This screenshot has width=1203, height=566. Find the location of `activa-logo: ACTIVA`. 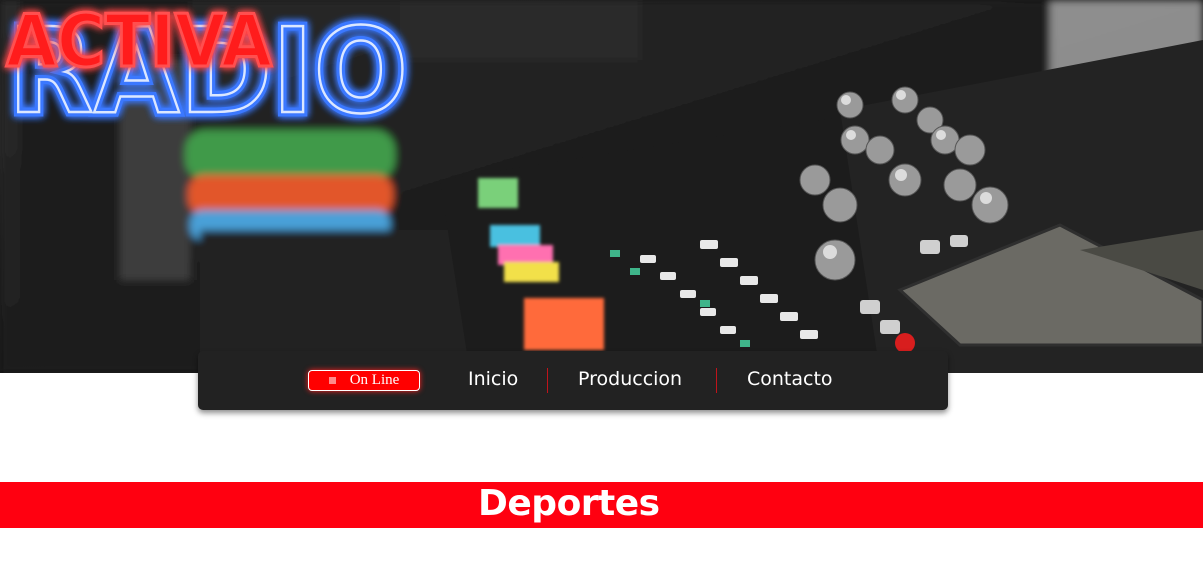

activa-logo: ACTIVA is located at coordinates (139, 40).